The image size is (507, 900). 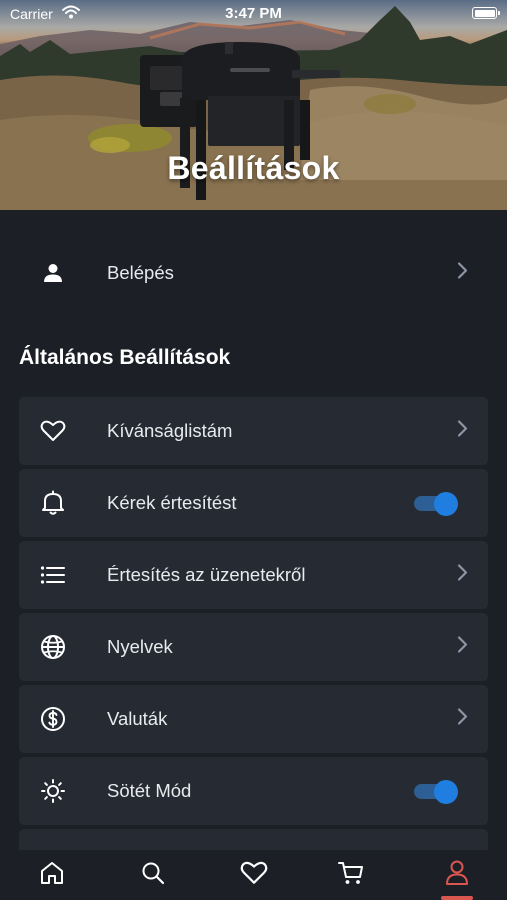 I want to click on home-icon, so click(x=52, y=875).